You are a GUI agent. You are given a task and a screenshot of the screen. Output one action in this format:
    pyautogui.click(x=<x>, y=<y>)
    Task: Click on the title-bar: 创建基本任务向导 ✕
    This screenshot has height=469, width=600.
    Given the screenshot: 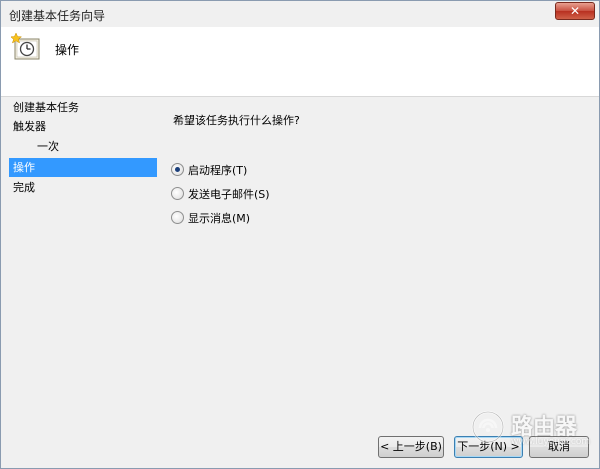 What is the action you would take?
    pyautogui.click(x=300, y=14)
    